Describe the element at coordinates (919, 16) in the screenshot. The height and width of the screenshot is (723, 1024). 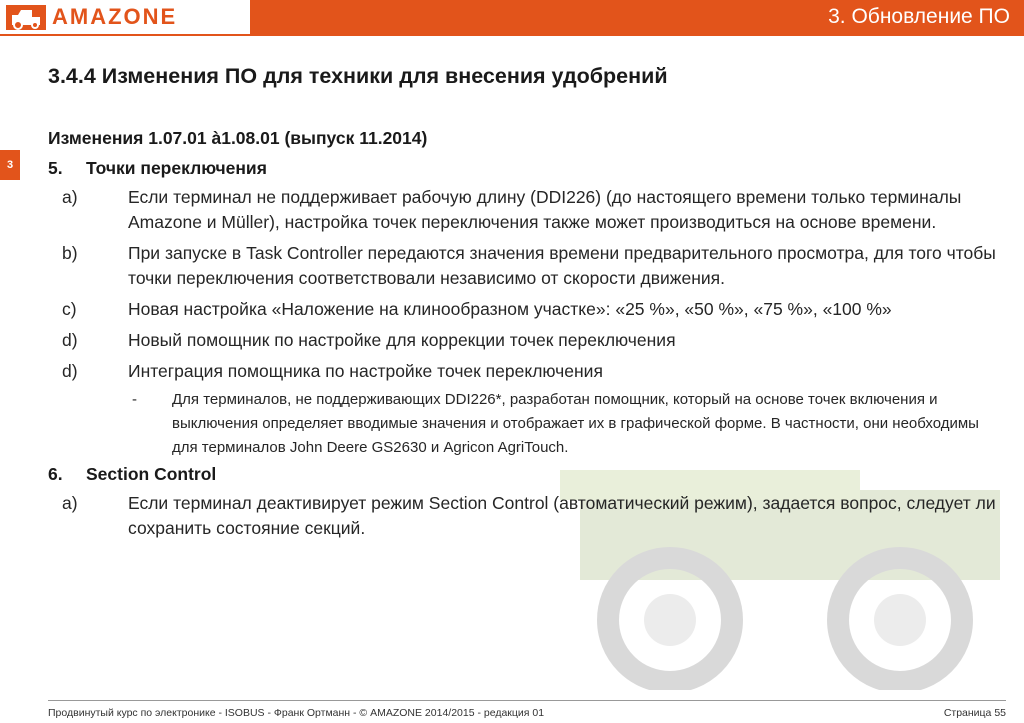
I see `section-title: 3. Обновление ПО` at that location.